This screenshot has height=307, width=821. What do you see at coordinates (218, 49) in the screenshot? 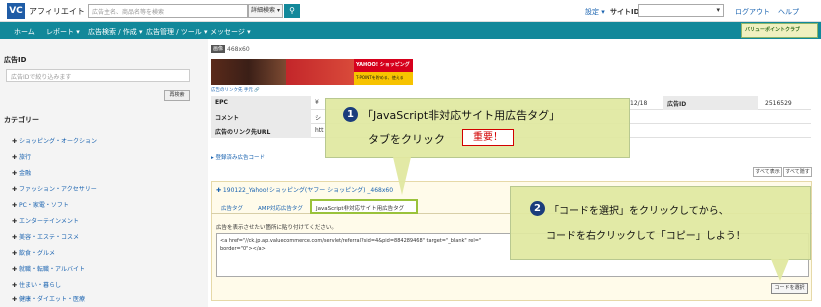
I see `image-badge: 画像` at bounding box center [218, 49].